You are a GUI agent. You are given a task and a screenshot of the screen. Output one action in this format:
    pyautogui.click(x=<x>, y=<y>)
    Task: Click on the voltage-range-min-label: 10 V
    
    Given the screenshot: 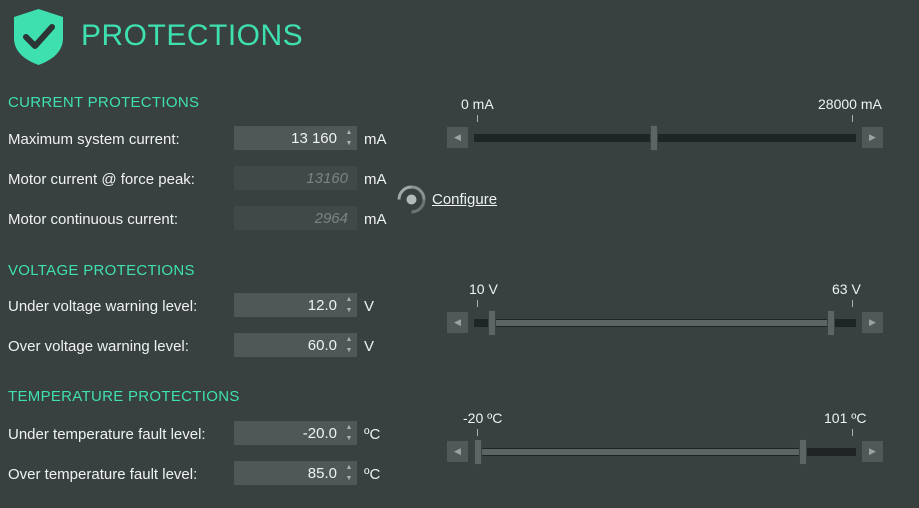 What is the action you would take?
    pyautogui.click(x=483, y=289)
    